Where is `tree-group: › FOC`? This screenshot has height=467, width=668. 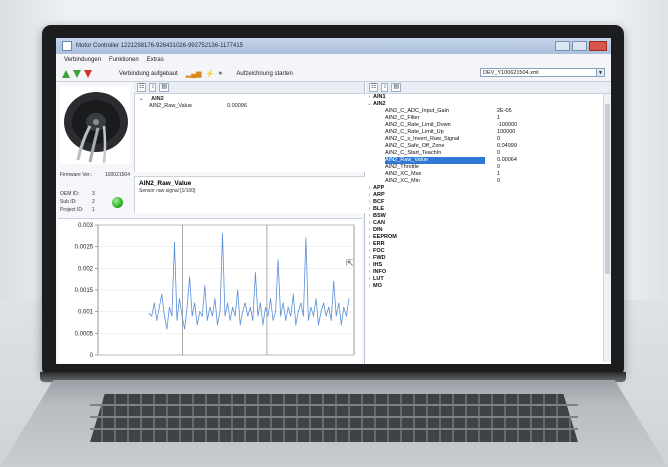
tree-group: › FOC is located at coordinates (484, 251).